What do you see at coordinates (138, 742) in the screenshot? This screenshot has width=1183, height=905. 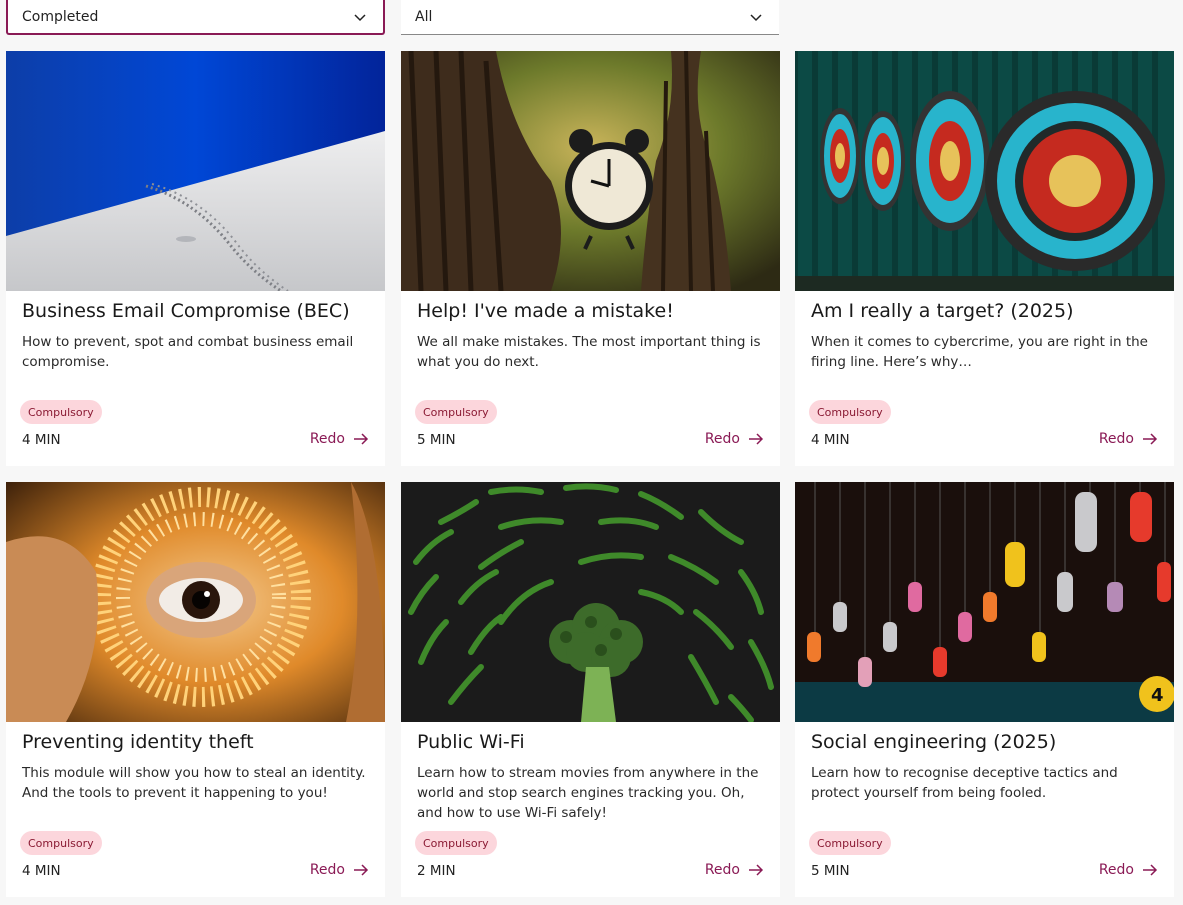 I see `module-title: Preventing identity theft` at bounding box center [138, 742].